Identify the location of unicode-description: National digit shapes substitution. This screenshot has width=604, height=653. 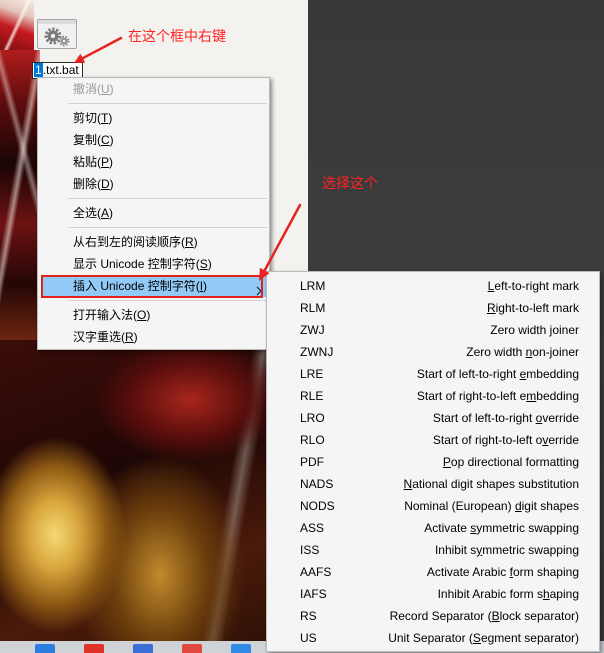
(491, 484).